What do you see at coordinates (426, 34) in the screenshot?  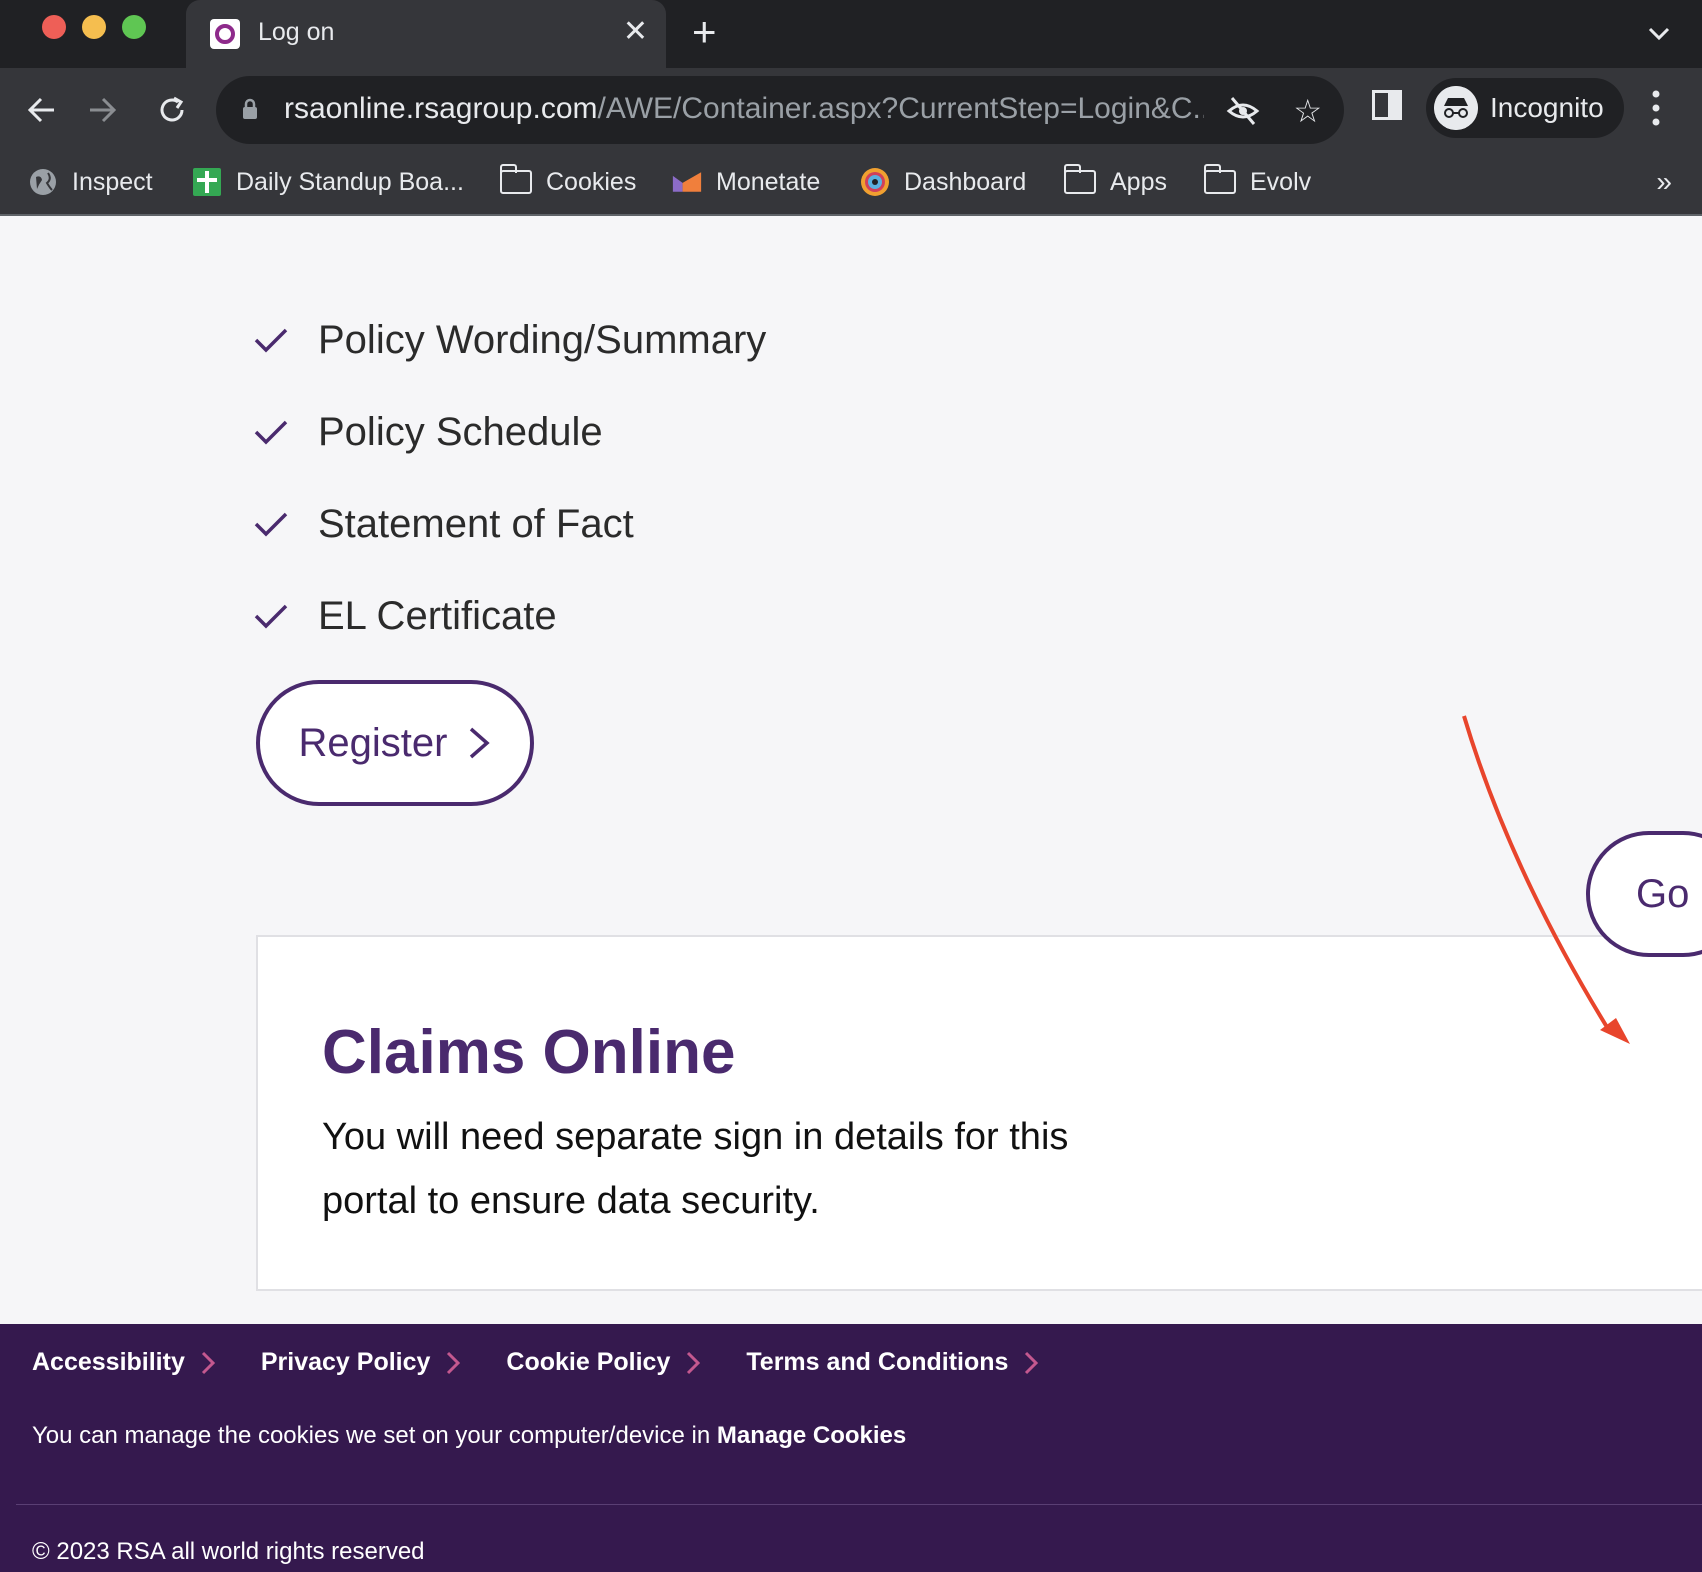 I see `tab-log-on: Log on ✕` at bounding box center [426, 34].